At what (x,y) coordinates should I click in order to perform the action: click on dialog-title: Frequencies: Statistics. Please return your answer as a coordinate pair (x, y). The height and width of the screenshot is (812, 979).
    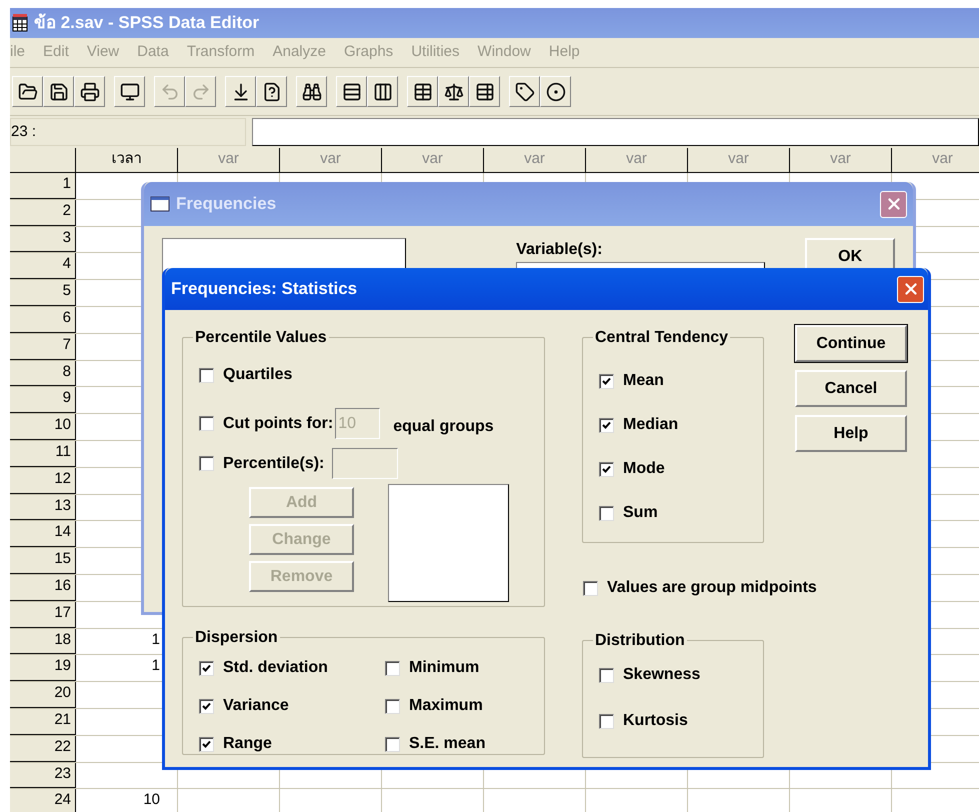
    Looking at the image, I should click on (264, 289).